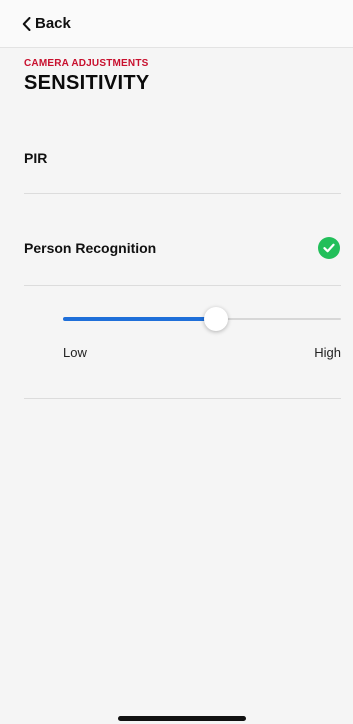  Describe the element at coordinates (182, 718) in the screenshot. I see `home-indicator` at that location.